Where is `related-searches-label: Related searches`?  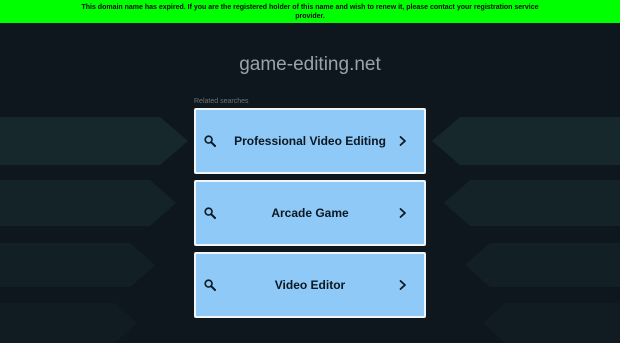 related-searches-label: Related searches is located at coordinates (221, 101).